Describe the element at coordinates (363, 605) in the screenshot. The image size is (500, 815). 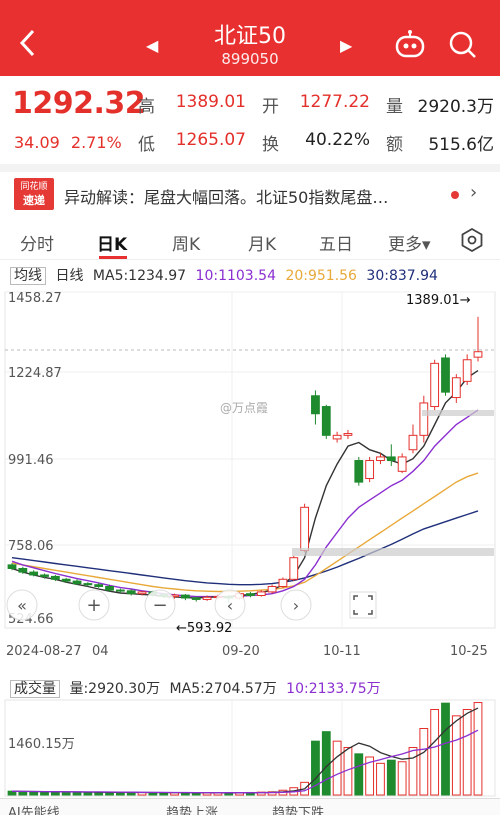
I see `fullscreen-icon` at that location.